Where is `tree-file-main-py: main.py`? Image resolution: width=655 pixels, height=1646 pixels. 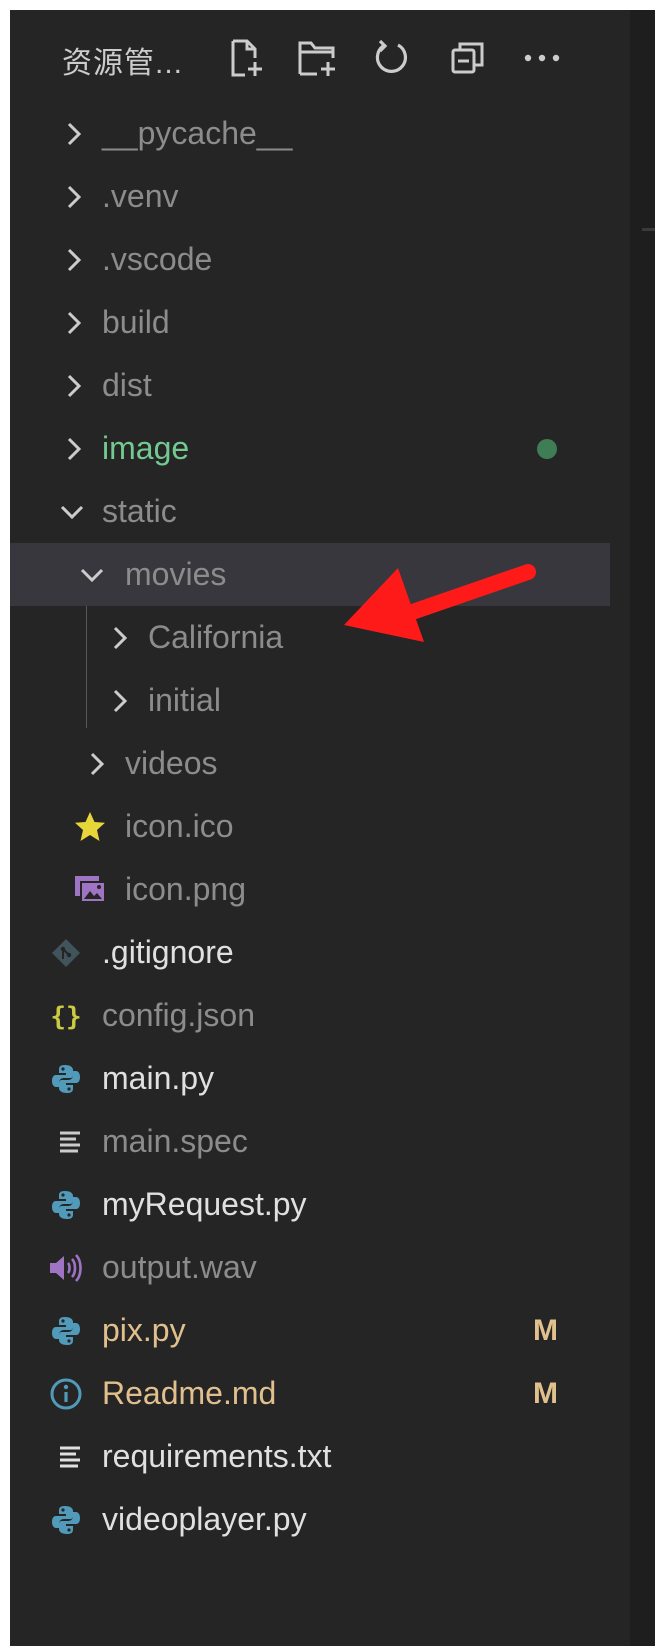 tree-file-main-py: main.py is located at coordinates (310, 1078).